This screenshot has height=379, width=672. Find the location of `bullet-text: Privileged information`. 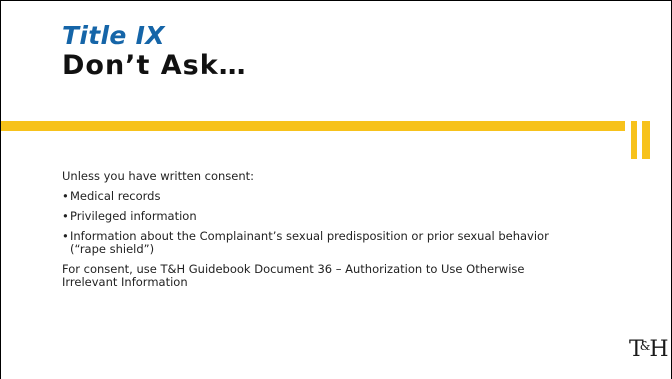

bullet-text: Privileged information is located at coordinates (133, 216).